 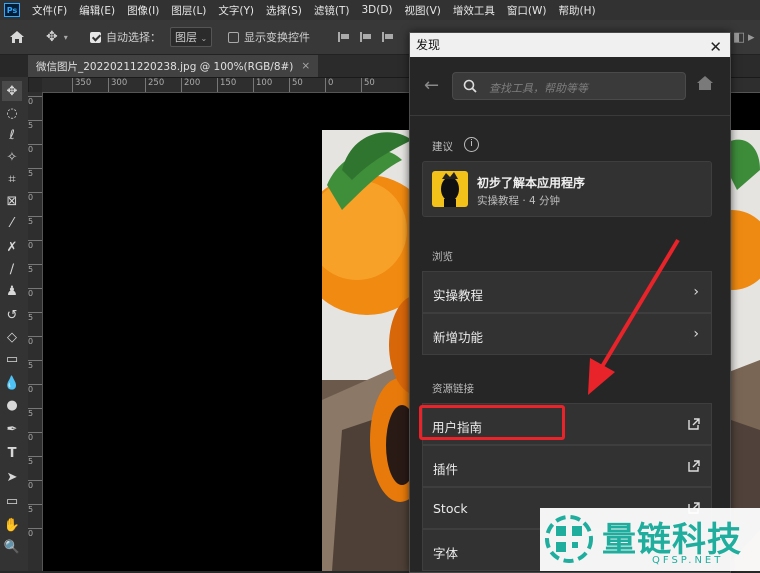 I want to click on document-tab: 微信图片_20220211220238.jpg @ 100%(RGB/8#) ×, so click(x=173, y=66).